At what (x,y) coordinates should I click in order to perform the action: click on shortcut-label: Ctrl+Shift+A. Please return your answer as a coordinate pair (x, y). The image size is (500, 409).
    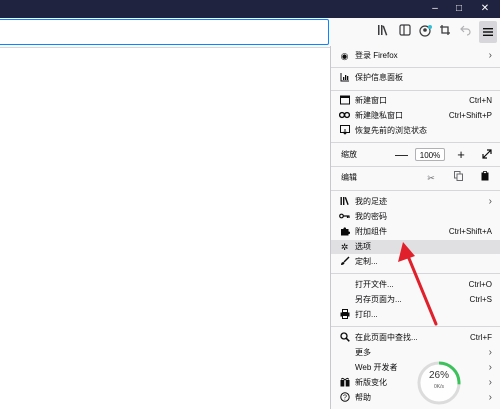
    Looking at the image, I should click on (470, 231).